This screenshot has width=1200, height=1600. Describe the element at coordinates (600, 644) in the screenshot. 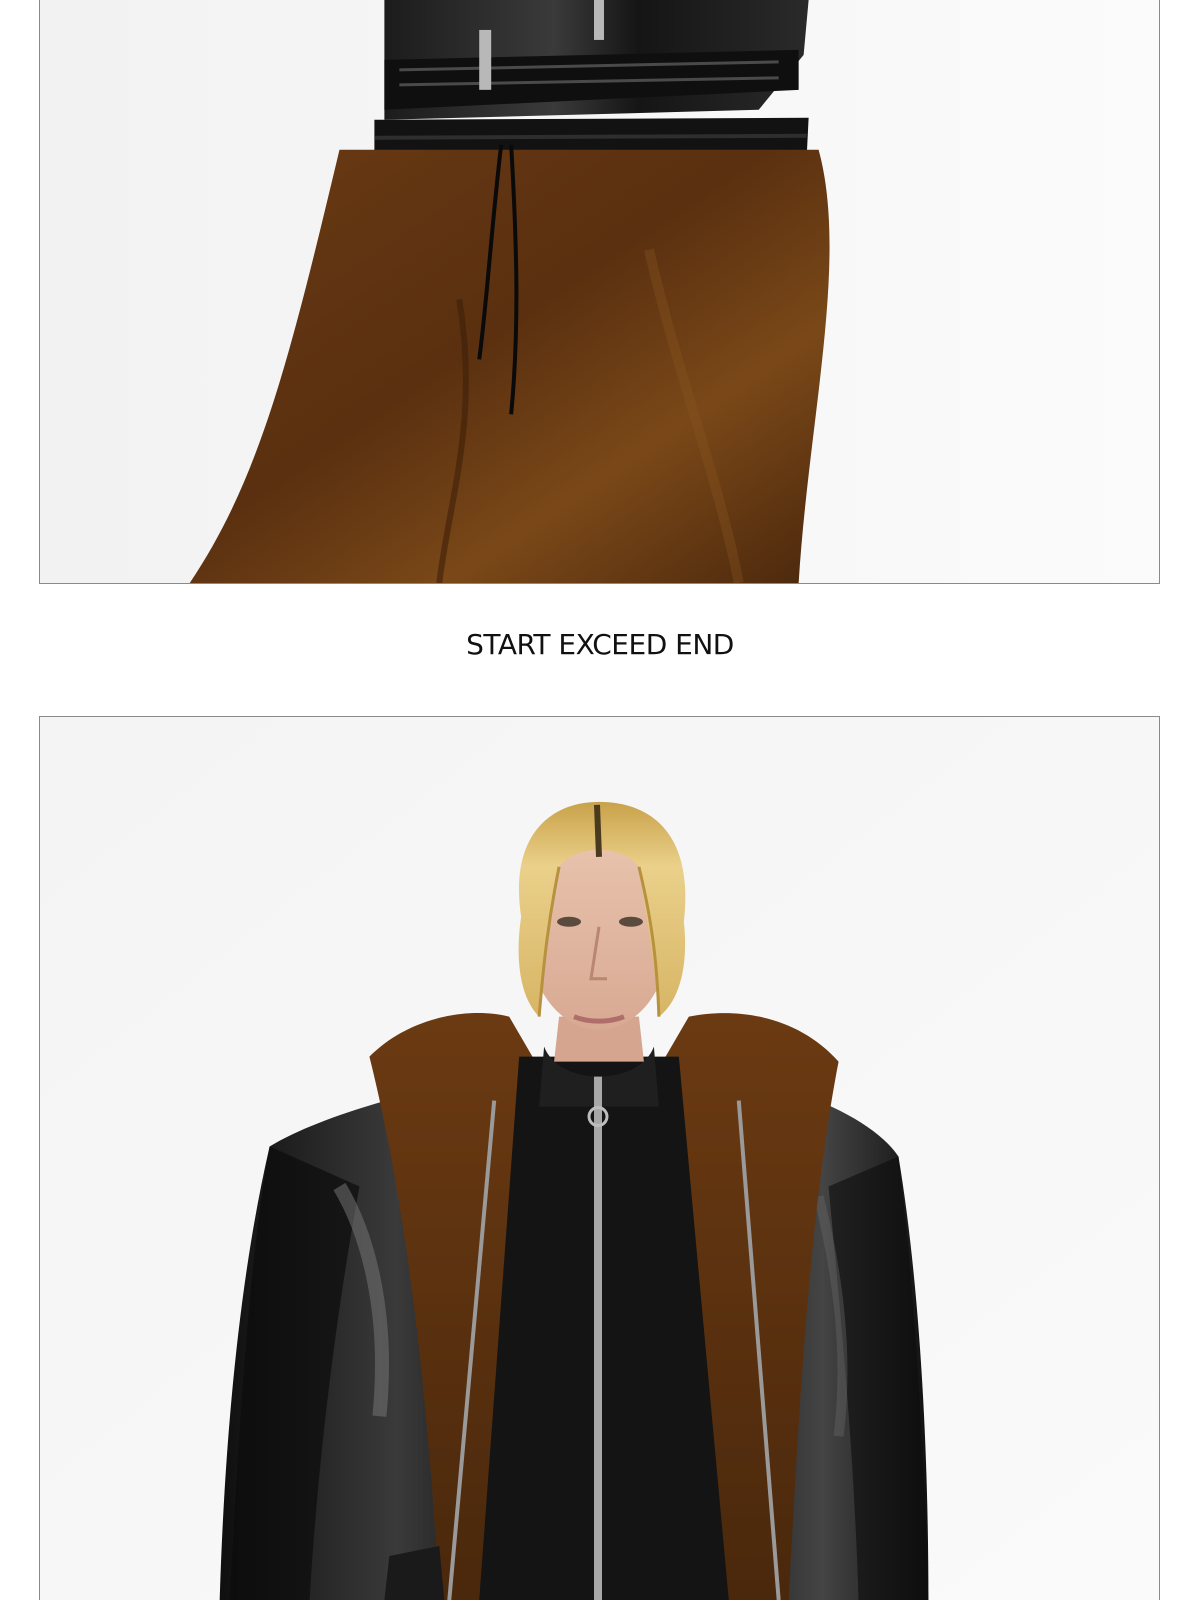

I see `caption-text: START EXCEED END` at that location.